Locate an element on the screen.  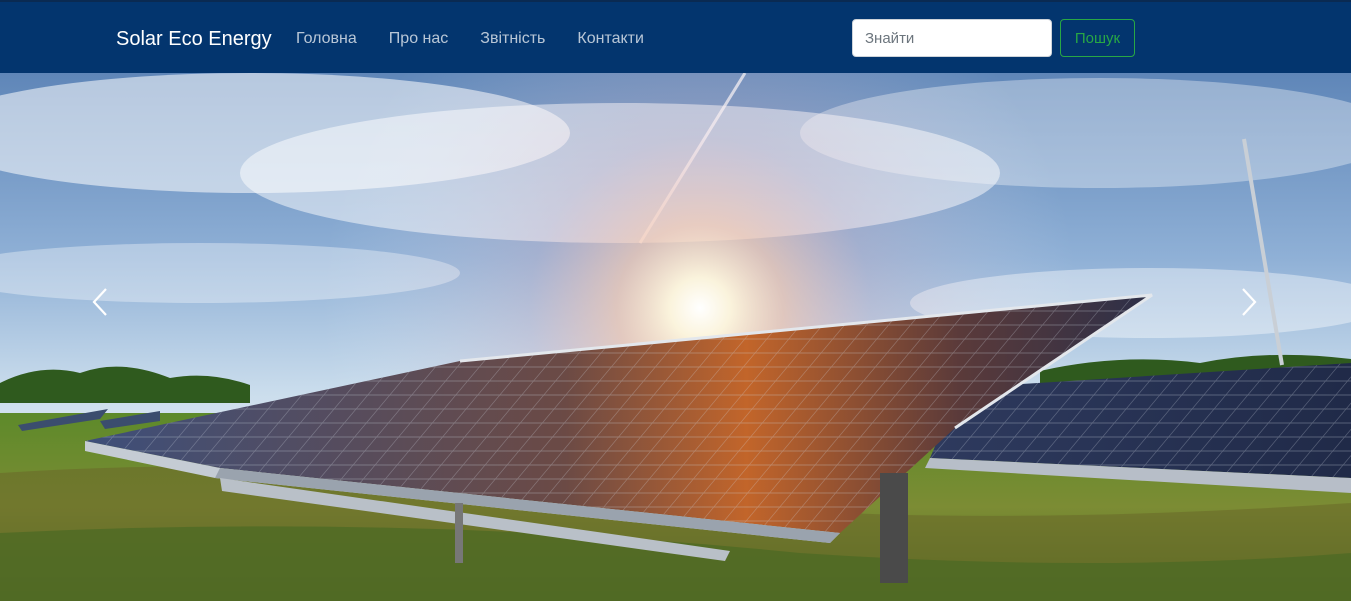
nav-item-contacts: Контакти is located at coordinates (610, 39).